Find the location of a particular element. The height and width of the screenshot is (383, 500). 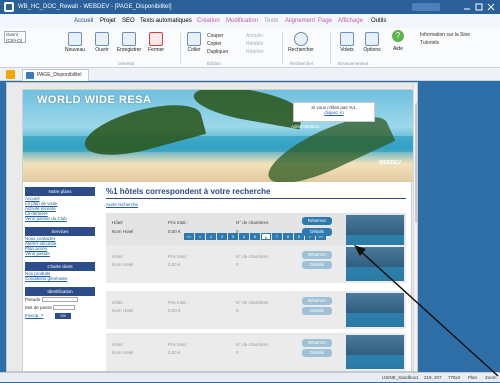

pager-item: 3 is located at coordinates (233, 236).